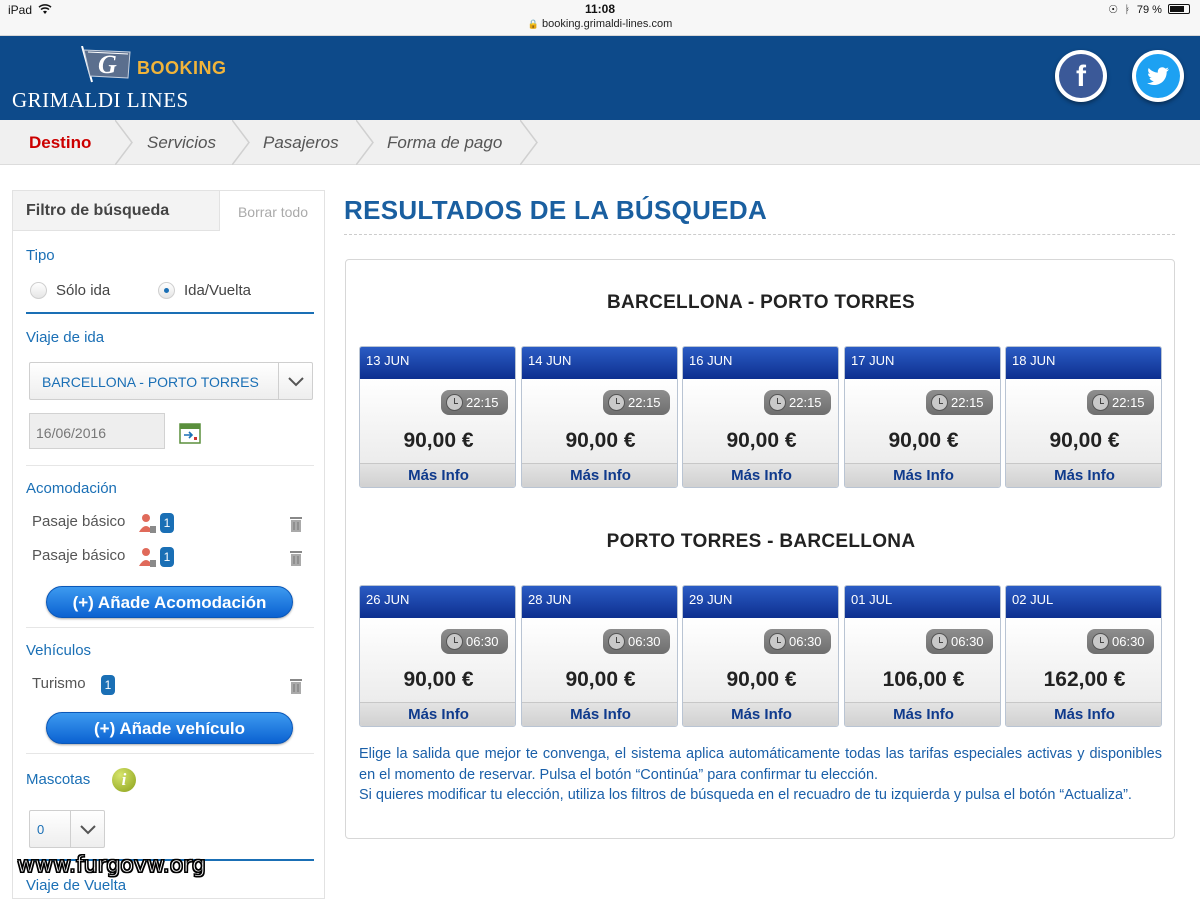 The image size is (1200, 899). What do you see at coordinates (437, 363) in the screenshot?
I see `sailing-date: 13 JUN` at bounding box center [437, 363].